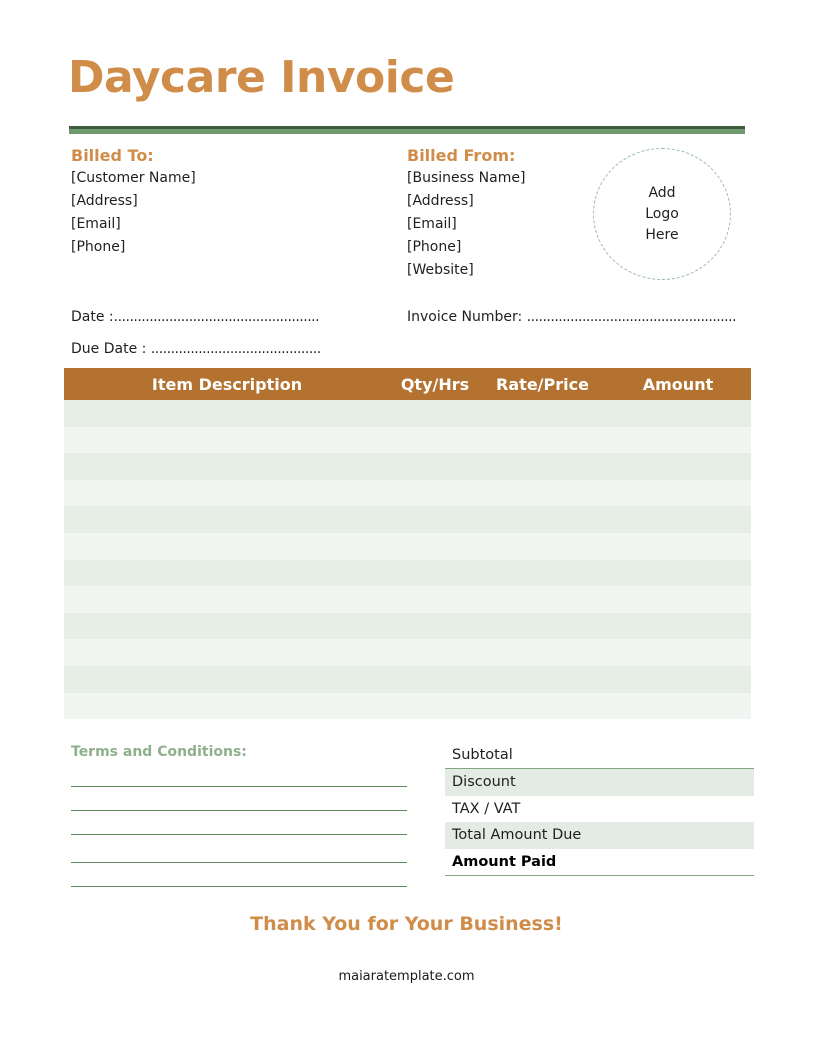 Image resolution: width=813 pixels, height=1047 pixels. I want to click on logo-placeholder-text-2: Logo, so click(662, 213).